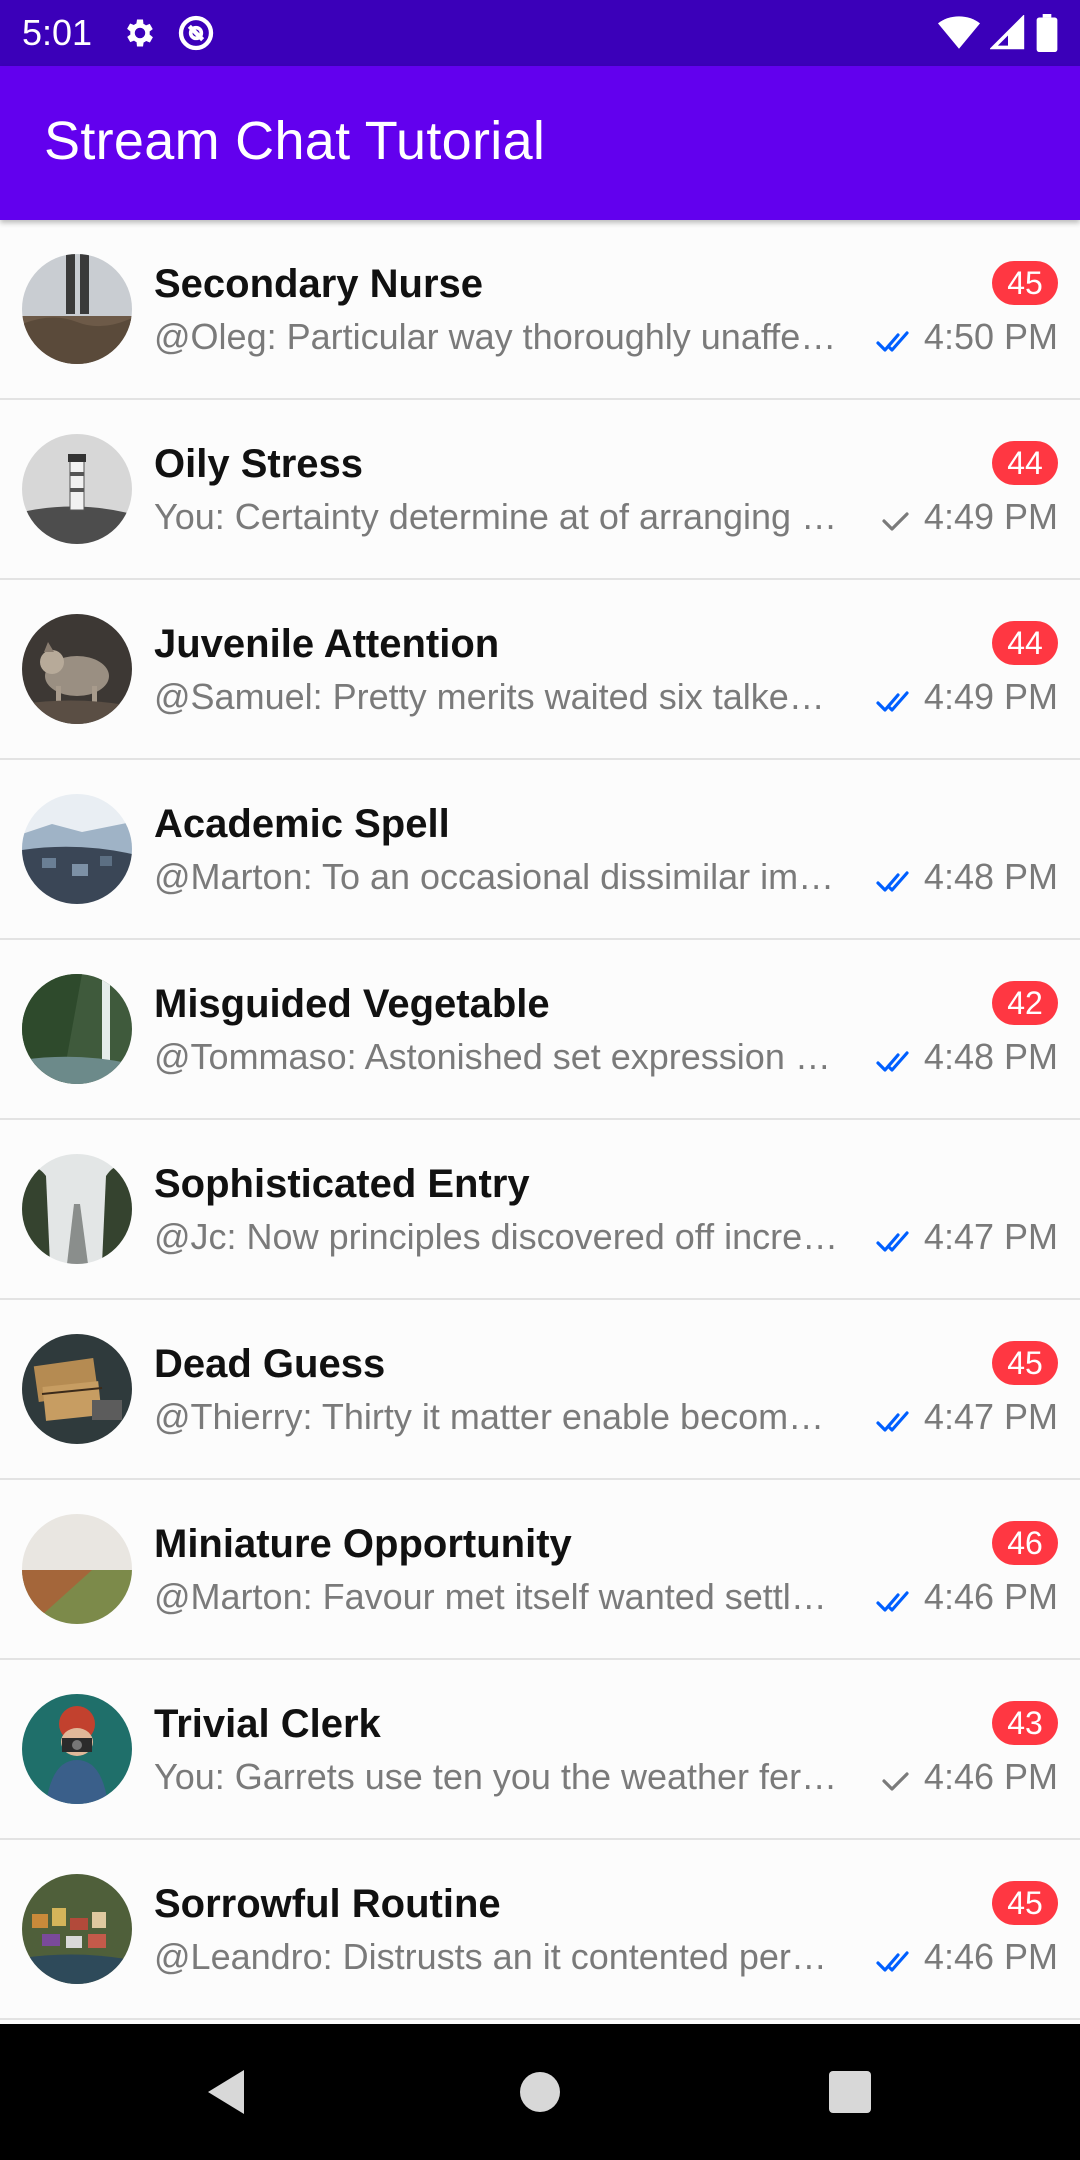 The height and width of the screenshot is (2160, 1080). I want to click on unread-count-badge: 42, so click(1025, 1003).